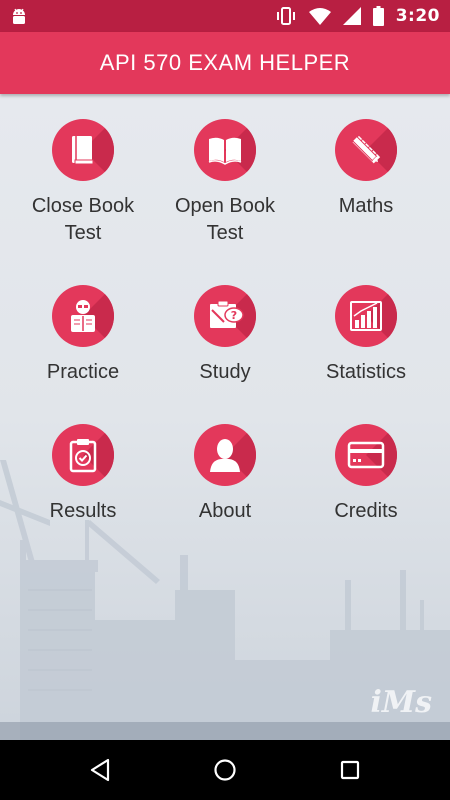 The width and height of the screenshot is (450, 800). What do you see at coordinates (351, 16) in the screenshot?
I see `signal-icon` at bounding box center [351, 16].